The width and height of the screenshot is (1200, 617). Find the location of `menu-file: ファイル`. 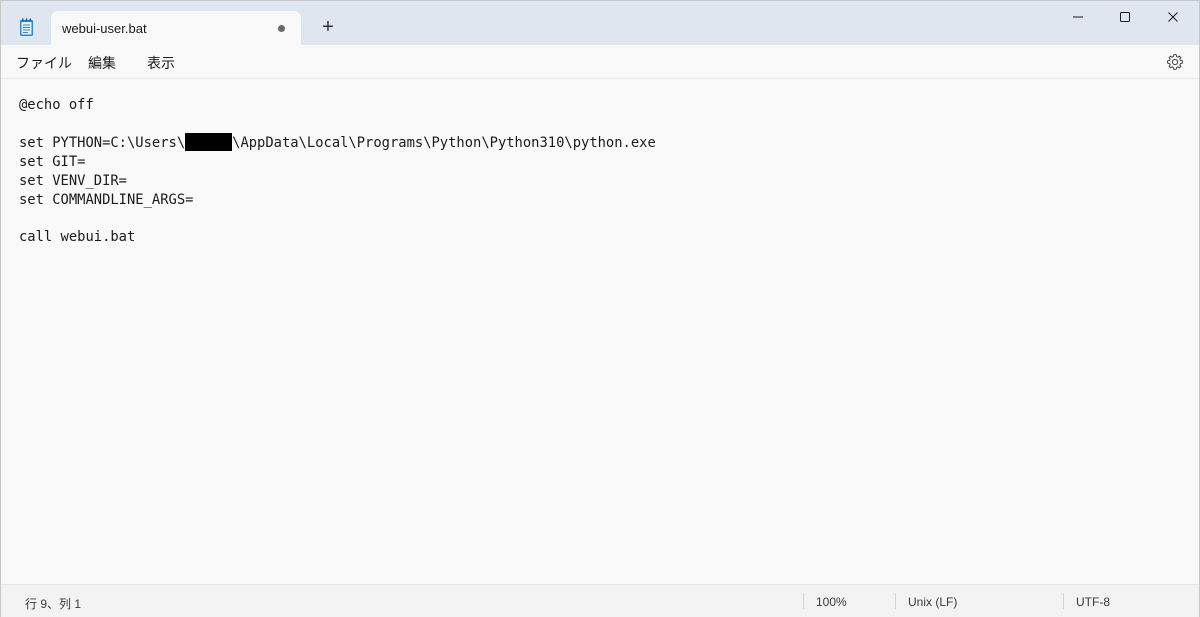

menu-file: ファイル is located at coordinates (44, 63).